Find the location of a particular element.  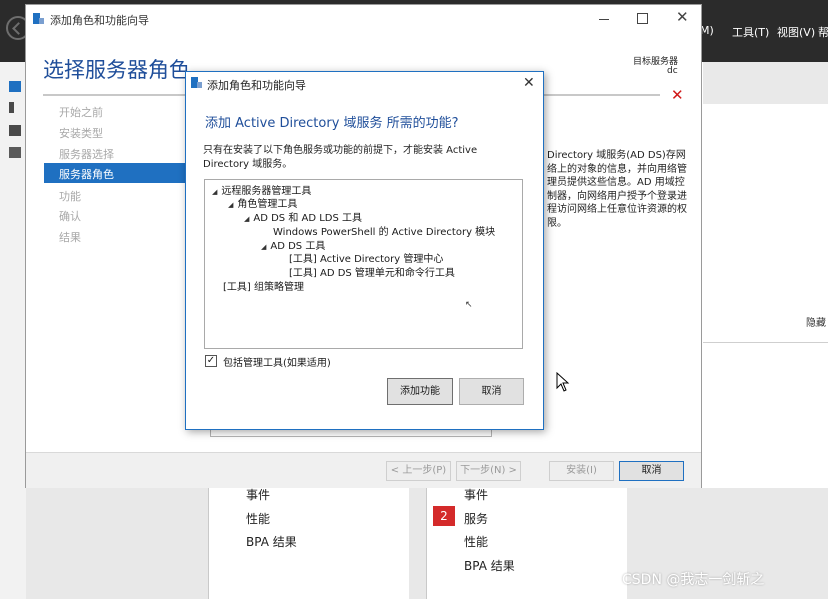

include-management-tools-checkbox: ✓ is located at coordinates (211, 361).